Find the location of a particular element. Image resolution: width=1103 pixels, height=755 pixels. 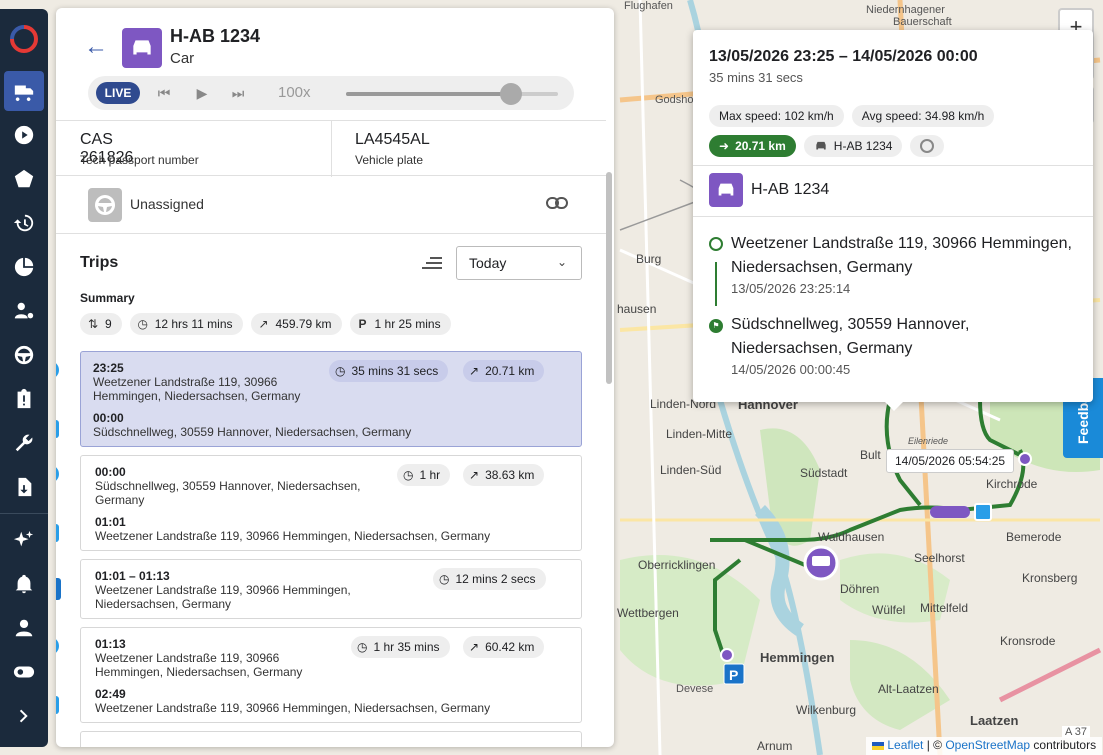

map-label: Wettbergen is located at coordinates (648, 613).